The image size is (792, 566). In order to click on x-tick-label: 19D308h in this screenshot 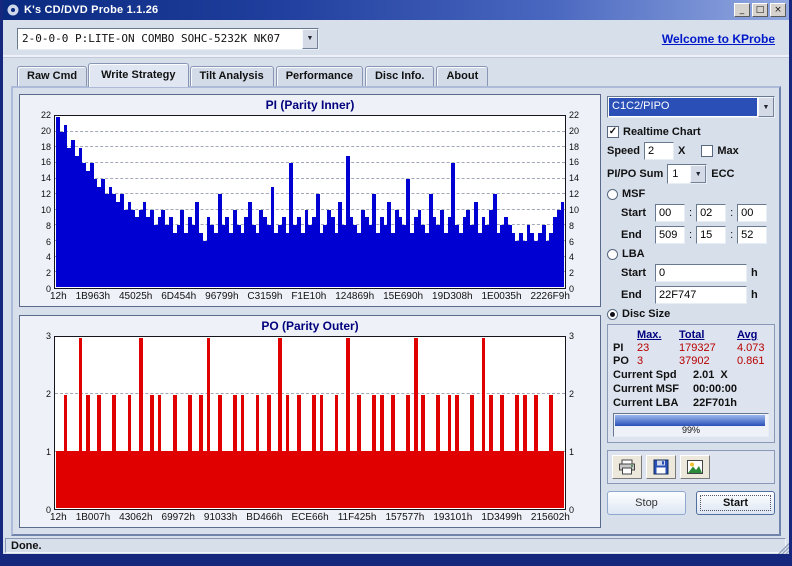, I will do `click(452, 296)`.